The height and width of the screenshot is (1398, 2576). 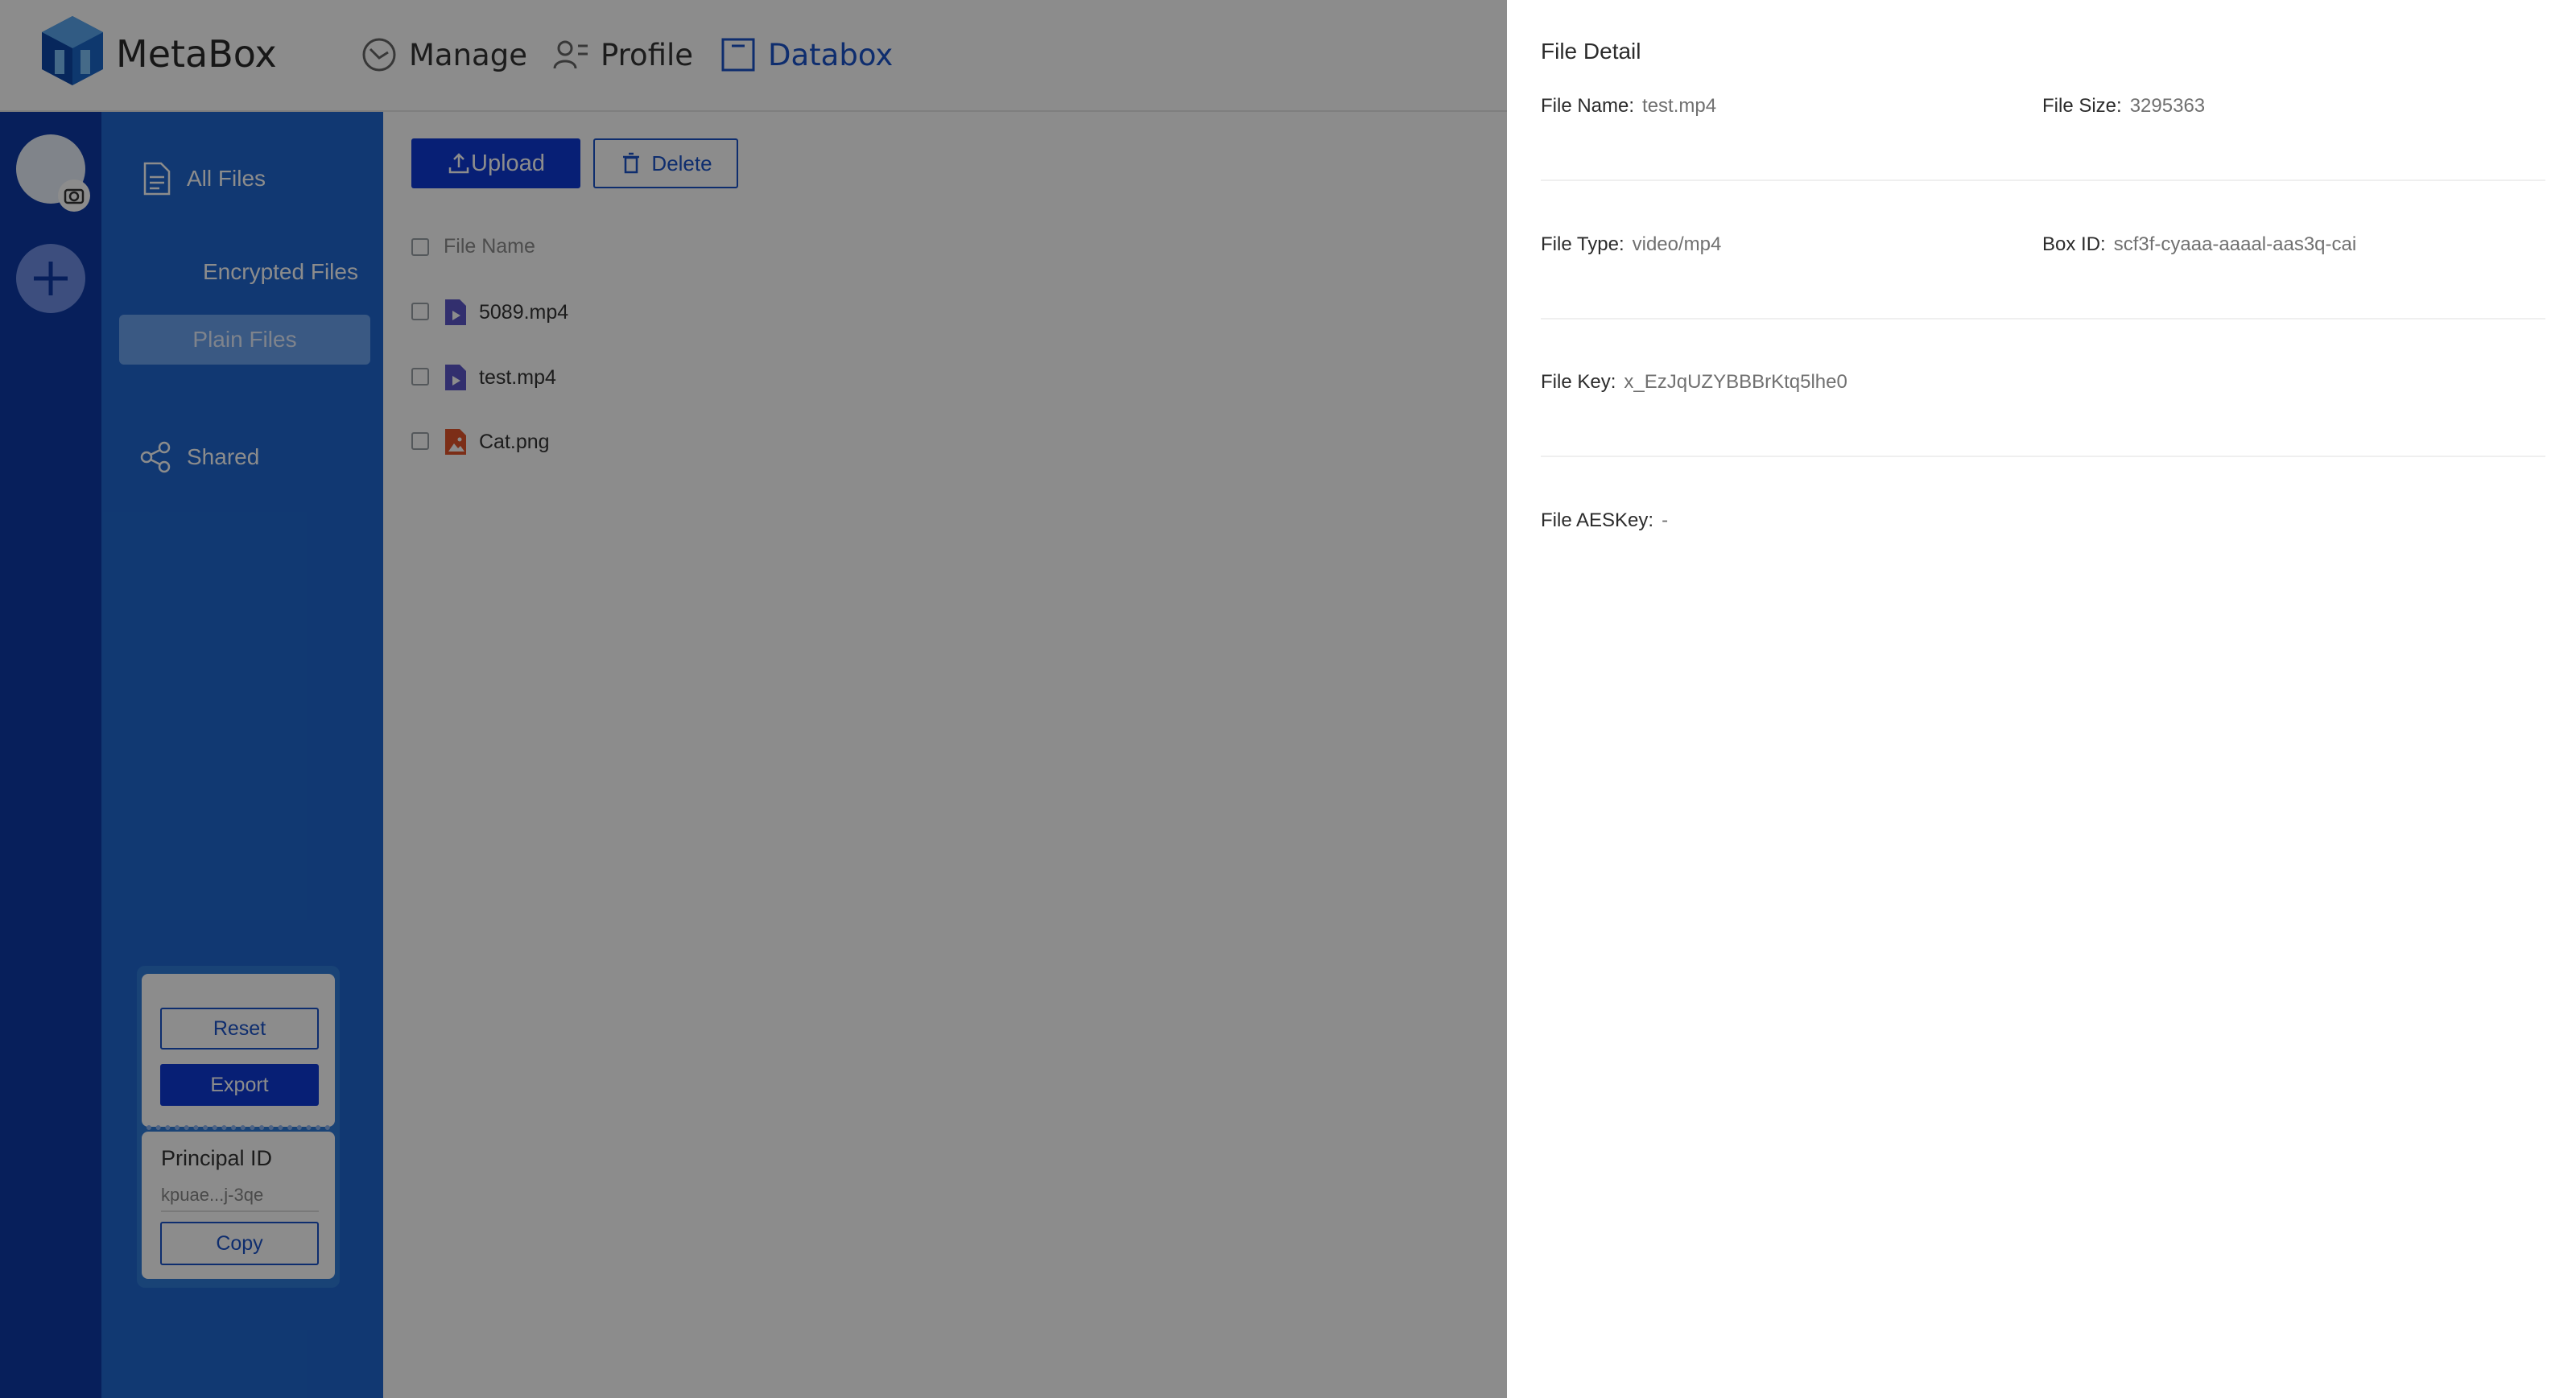 I want to click on file-key-field: File Key: x_EzJqUZYBBBrKtq5lhe0, so click(x=1694, y=382).